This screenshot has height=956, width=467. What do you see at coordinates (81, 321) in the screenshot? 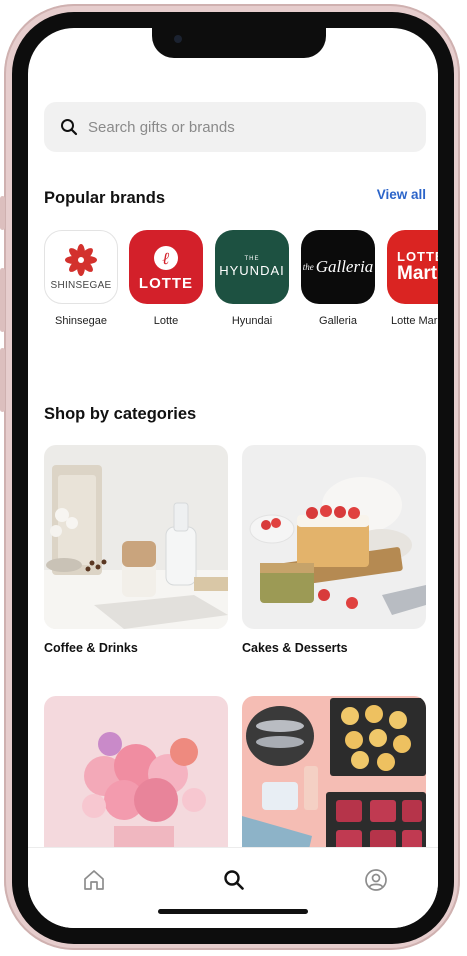
I see `brand-label: Shinsegae` at bounding box center [81, 321].